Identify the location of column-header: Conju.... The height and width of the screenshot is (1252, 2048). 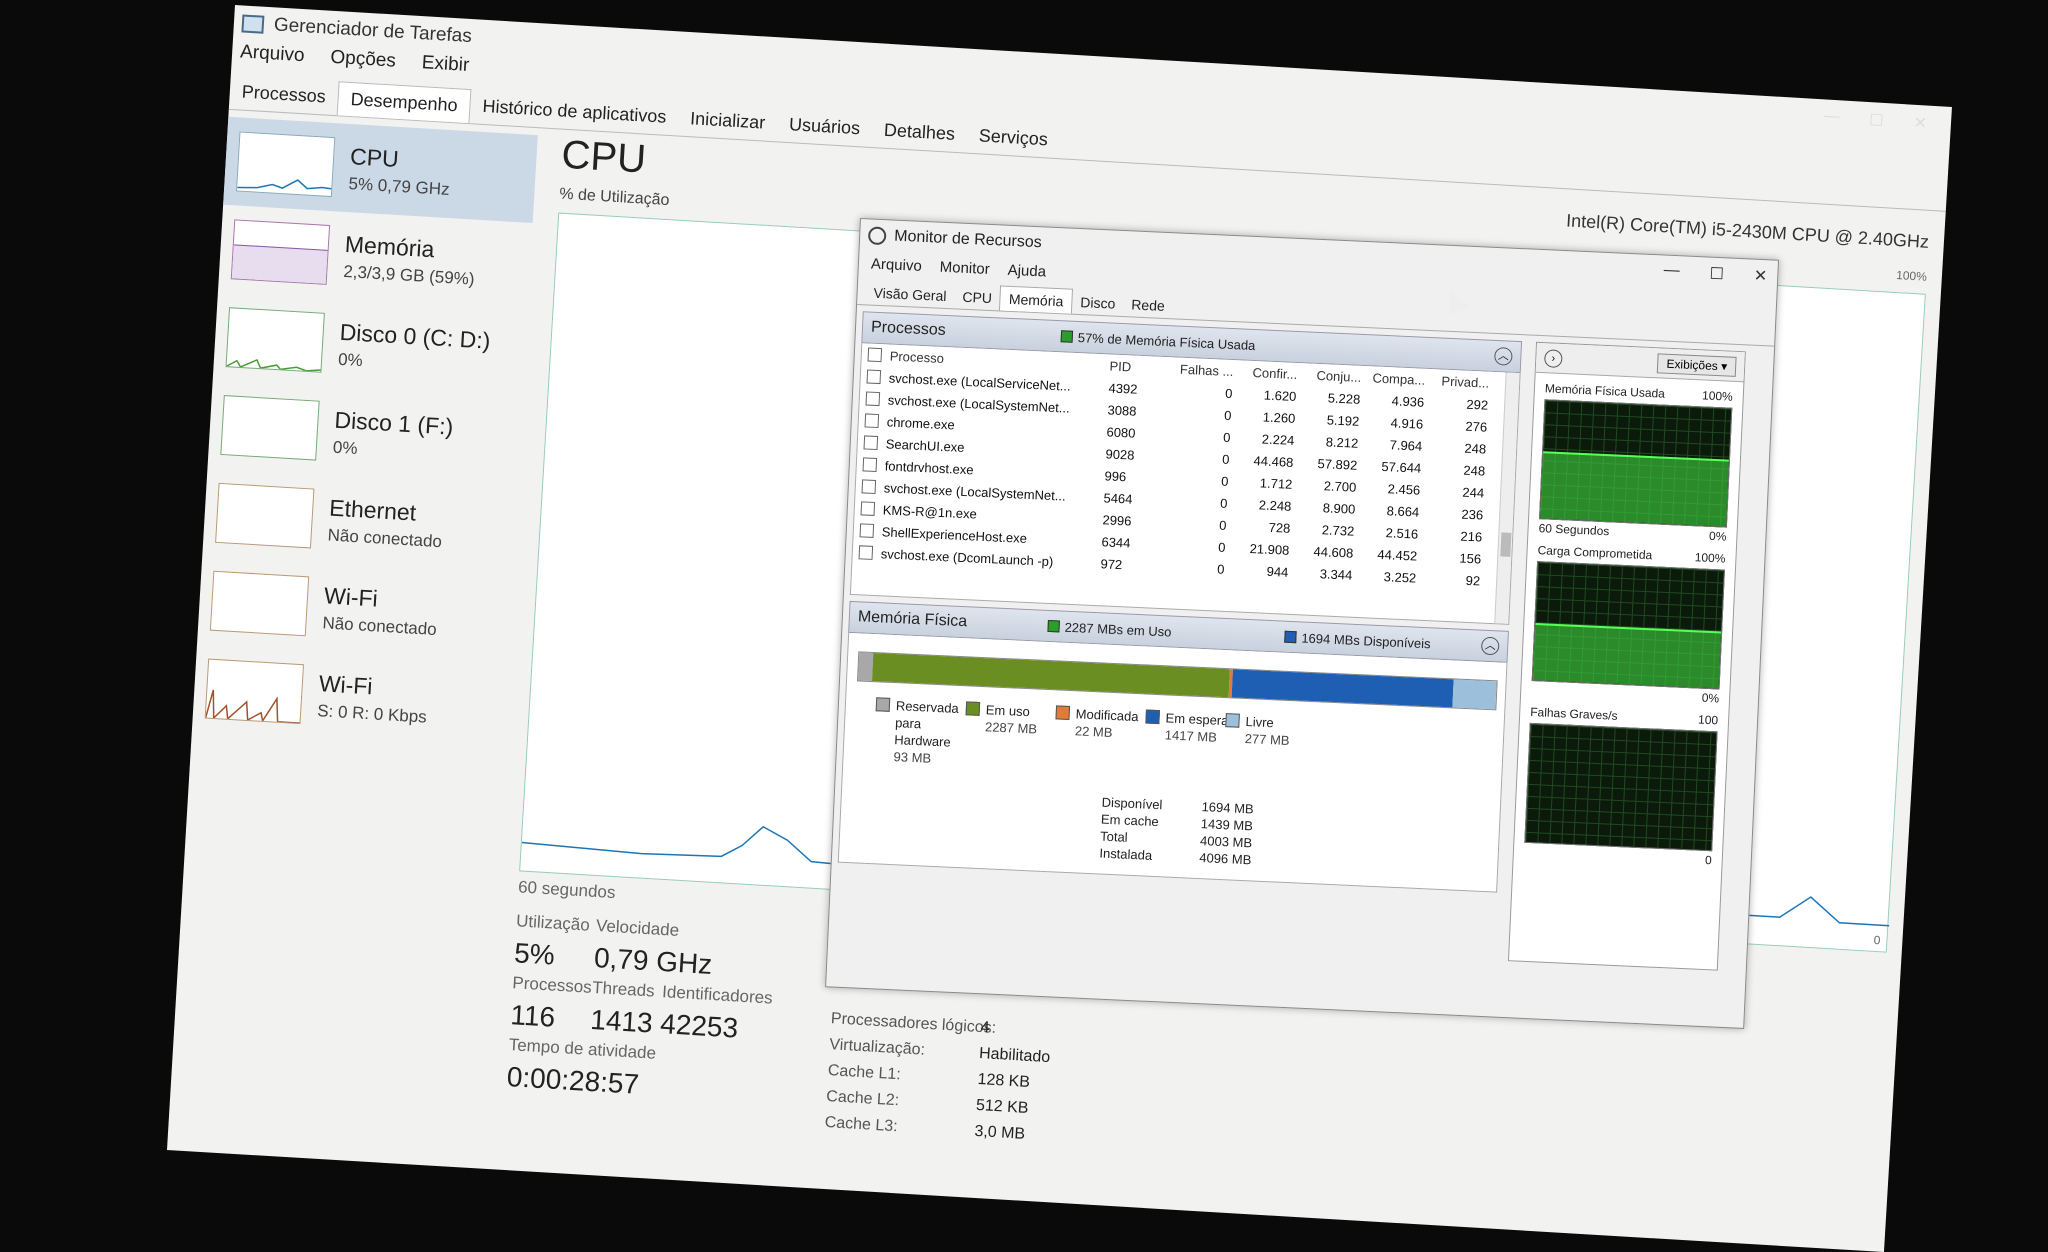
(1329, 375).